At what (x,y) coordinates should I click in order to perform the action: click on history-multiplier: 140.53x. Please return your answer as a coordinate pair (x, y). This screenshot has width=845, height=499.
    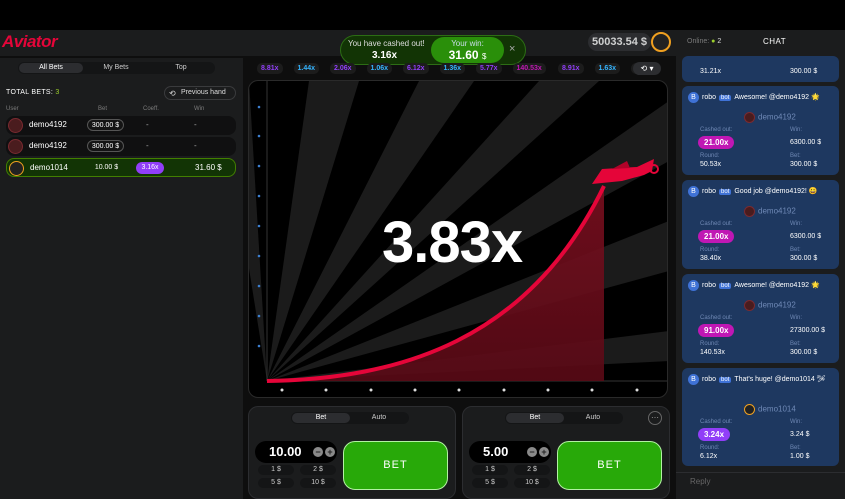
    Looking at the image, I should click on (529, 68).